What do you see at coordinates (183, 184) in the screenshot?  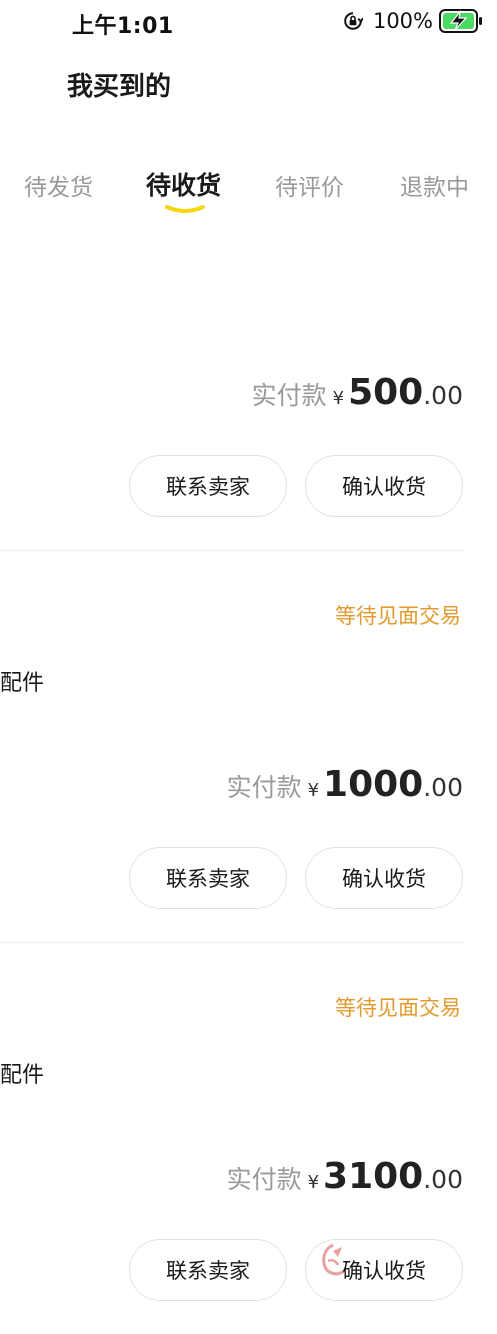 I see `tab-pending-receipt: 待收货` at bounding box center [183, 184].